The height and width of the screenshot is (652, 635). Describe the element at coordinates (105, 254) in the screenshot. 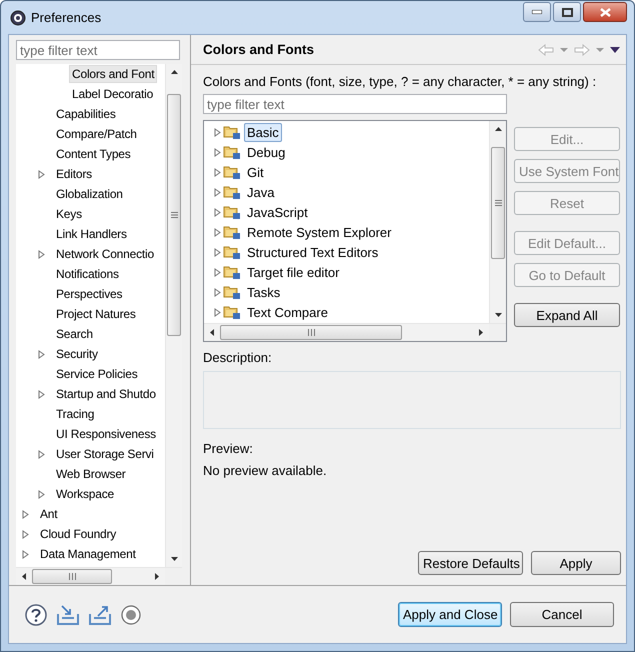

I see `preference-page-item: Network Connectio` at that location.